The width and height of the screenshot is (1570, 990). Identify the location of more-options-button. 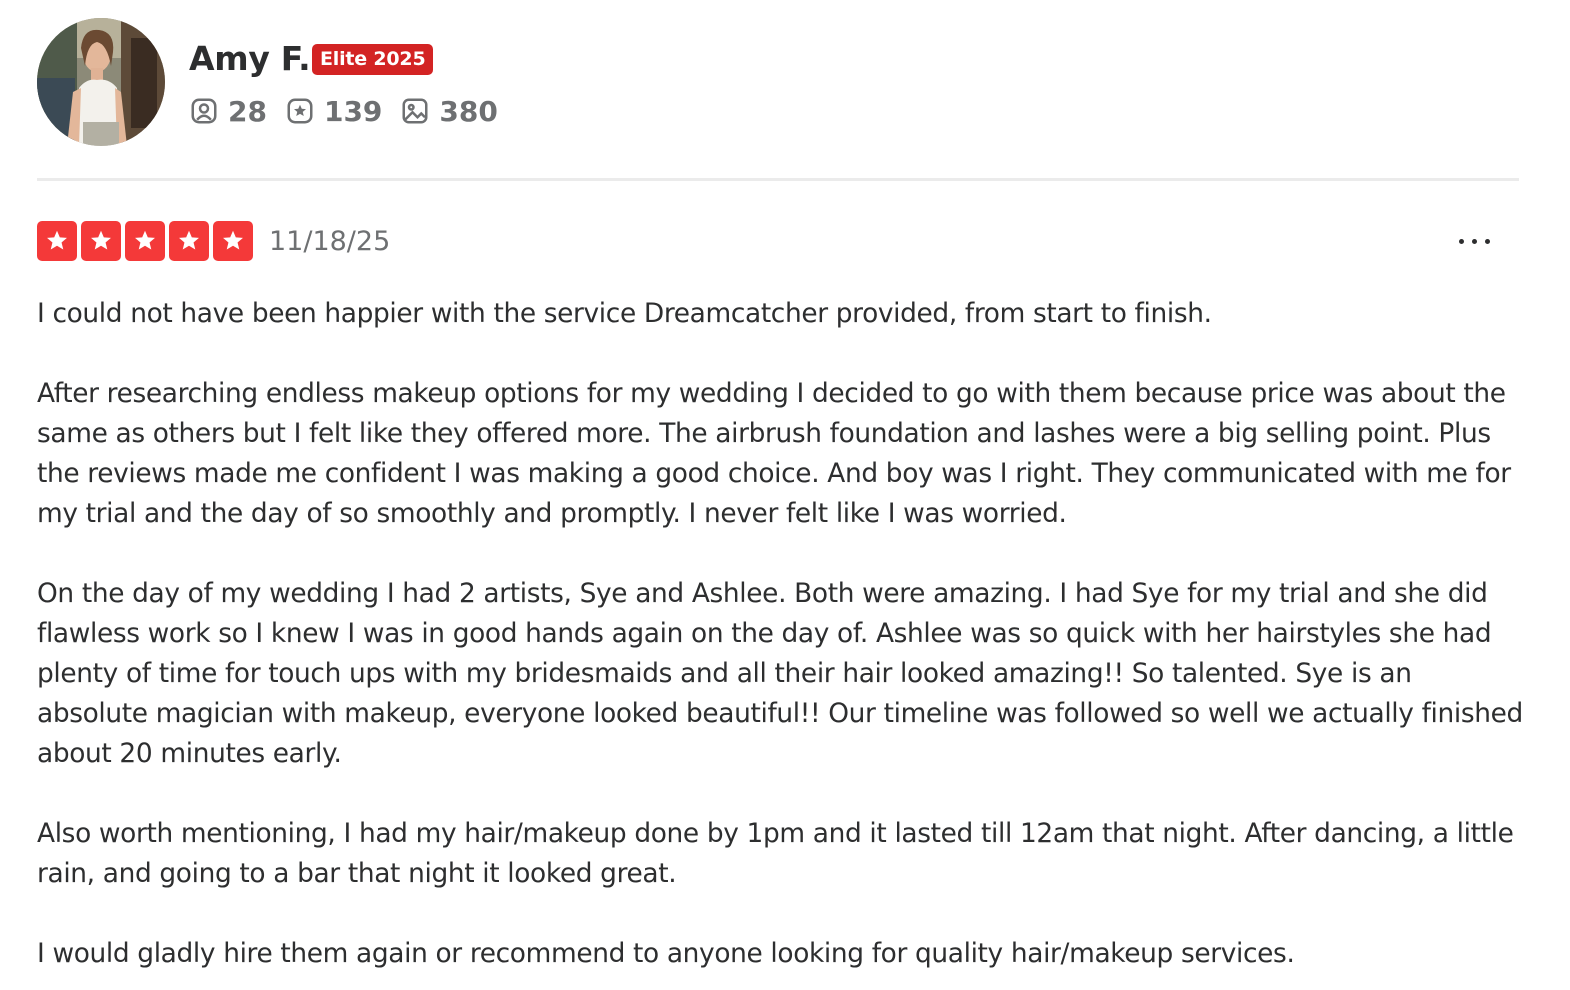
(1474, 241).